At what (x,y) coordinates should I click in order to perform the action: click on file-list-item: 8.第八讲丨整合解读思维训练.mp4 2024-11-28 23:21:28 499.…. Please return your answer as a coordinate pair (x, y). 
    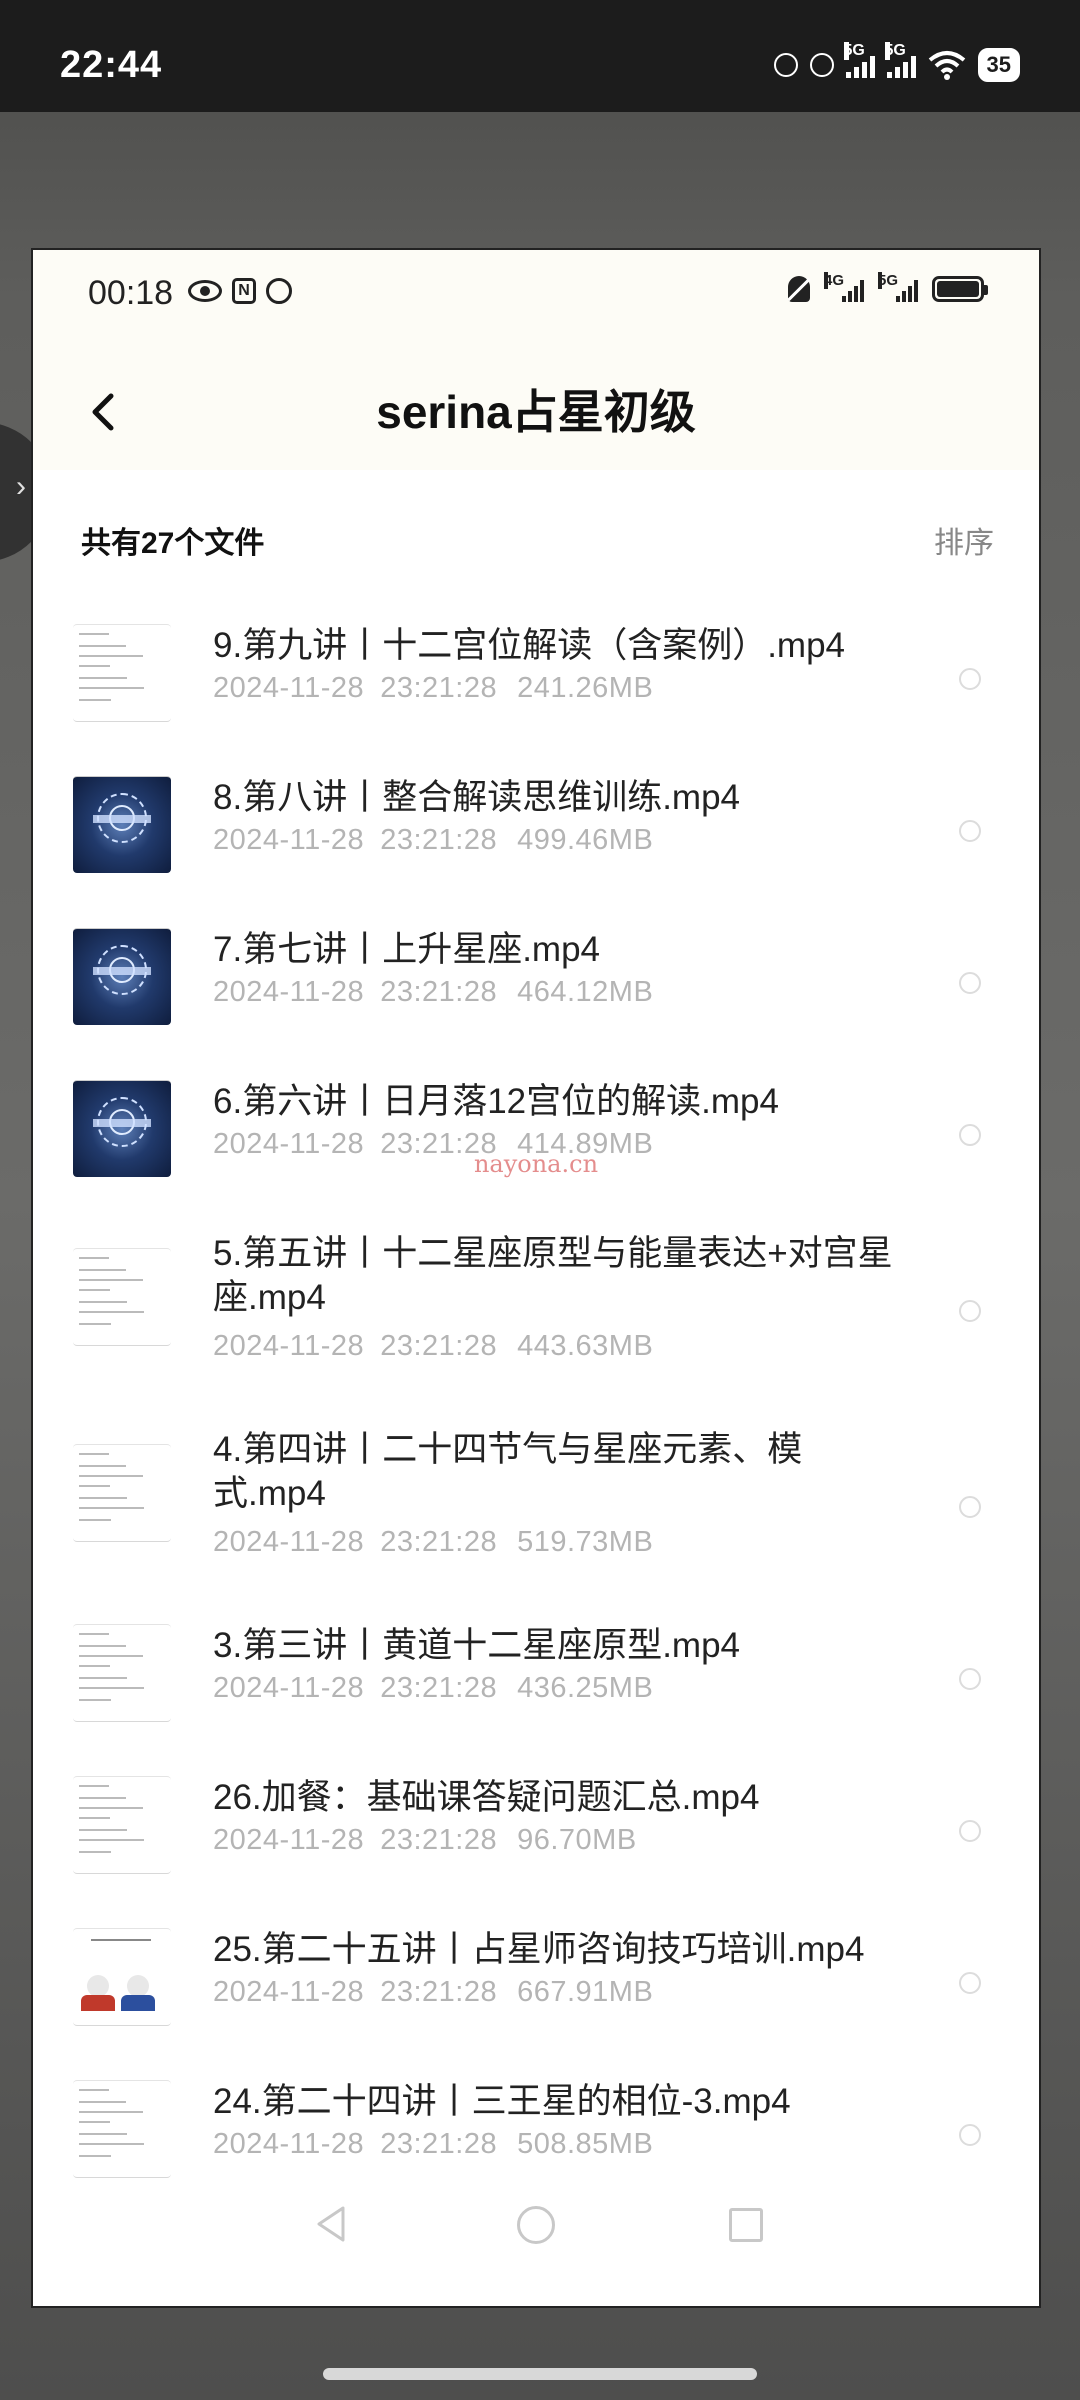
    Looking at the image, I should click on (536, 838).